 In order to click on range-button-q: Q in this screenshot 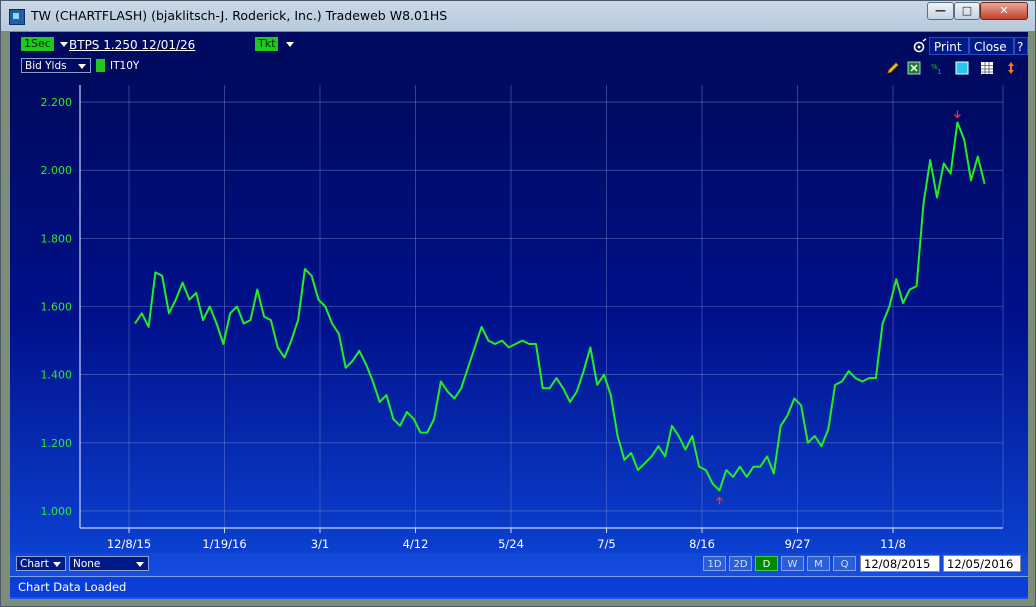, I will do `click(844, 563)`.